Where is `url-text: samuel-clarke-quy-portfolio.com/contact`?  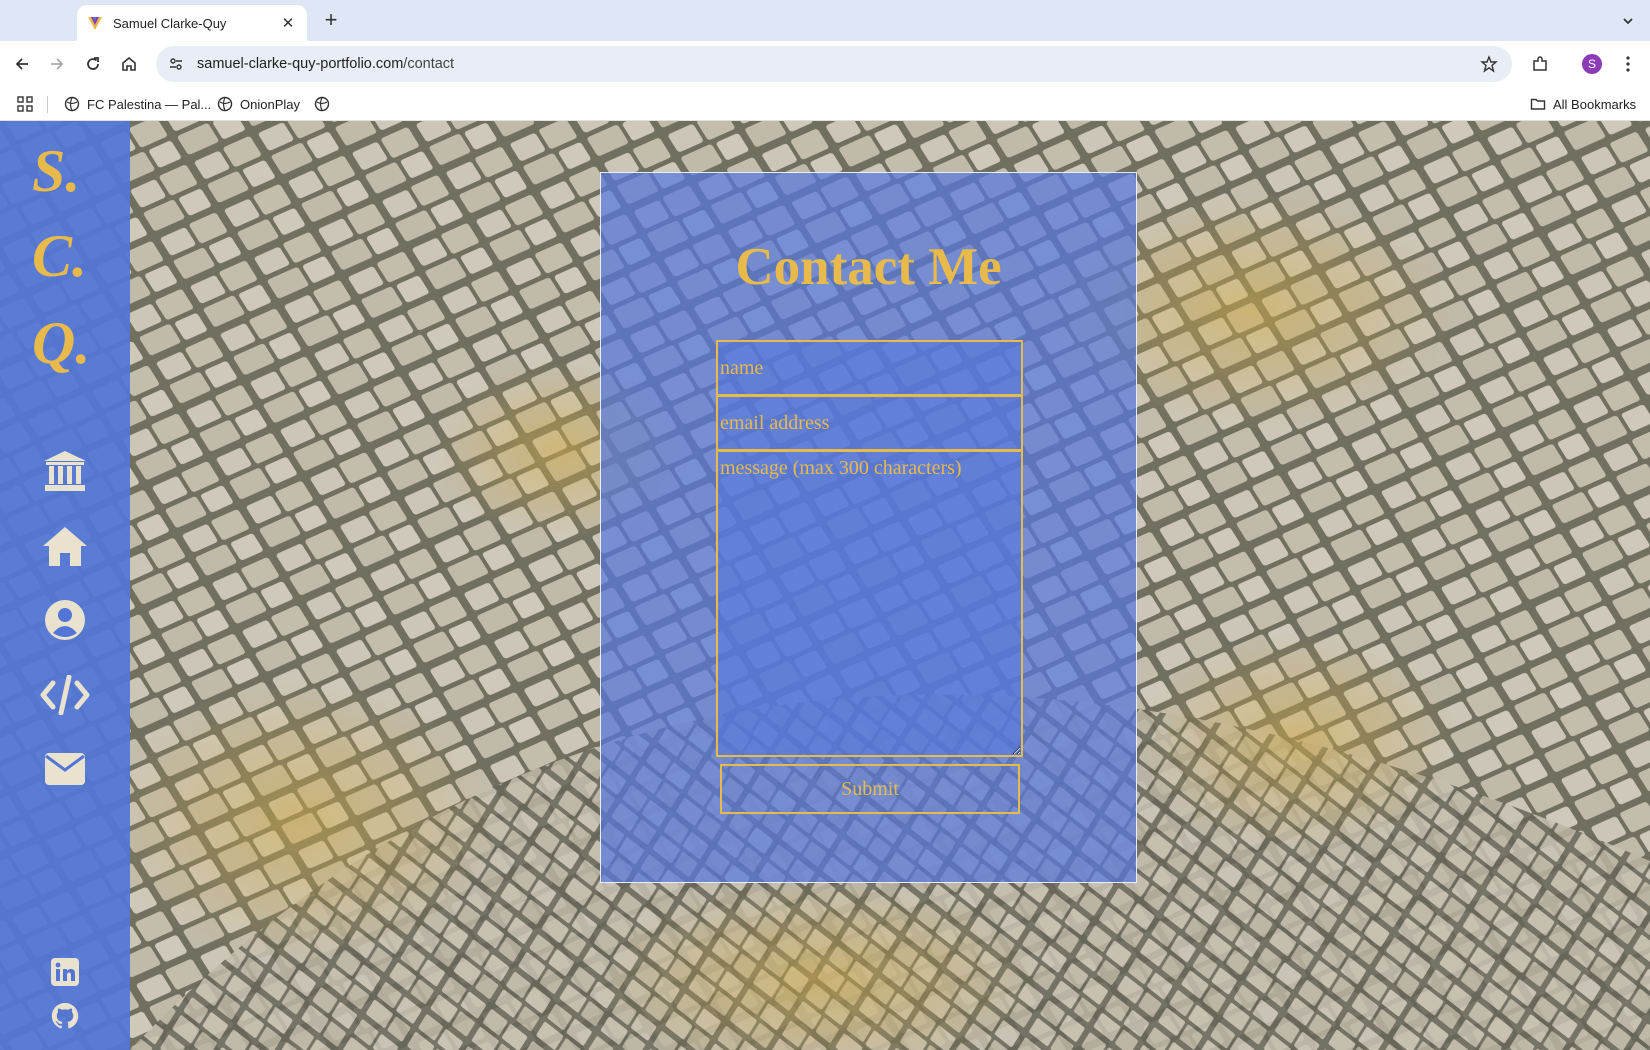 url-text: samuel-clarke-quy-portfolio.com/contact is located at coordinates (835, 64).